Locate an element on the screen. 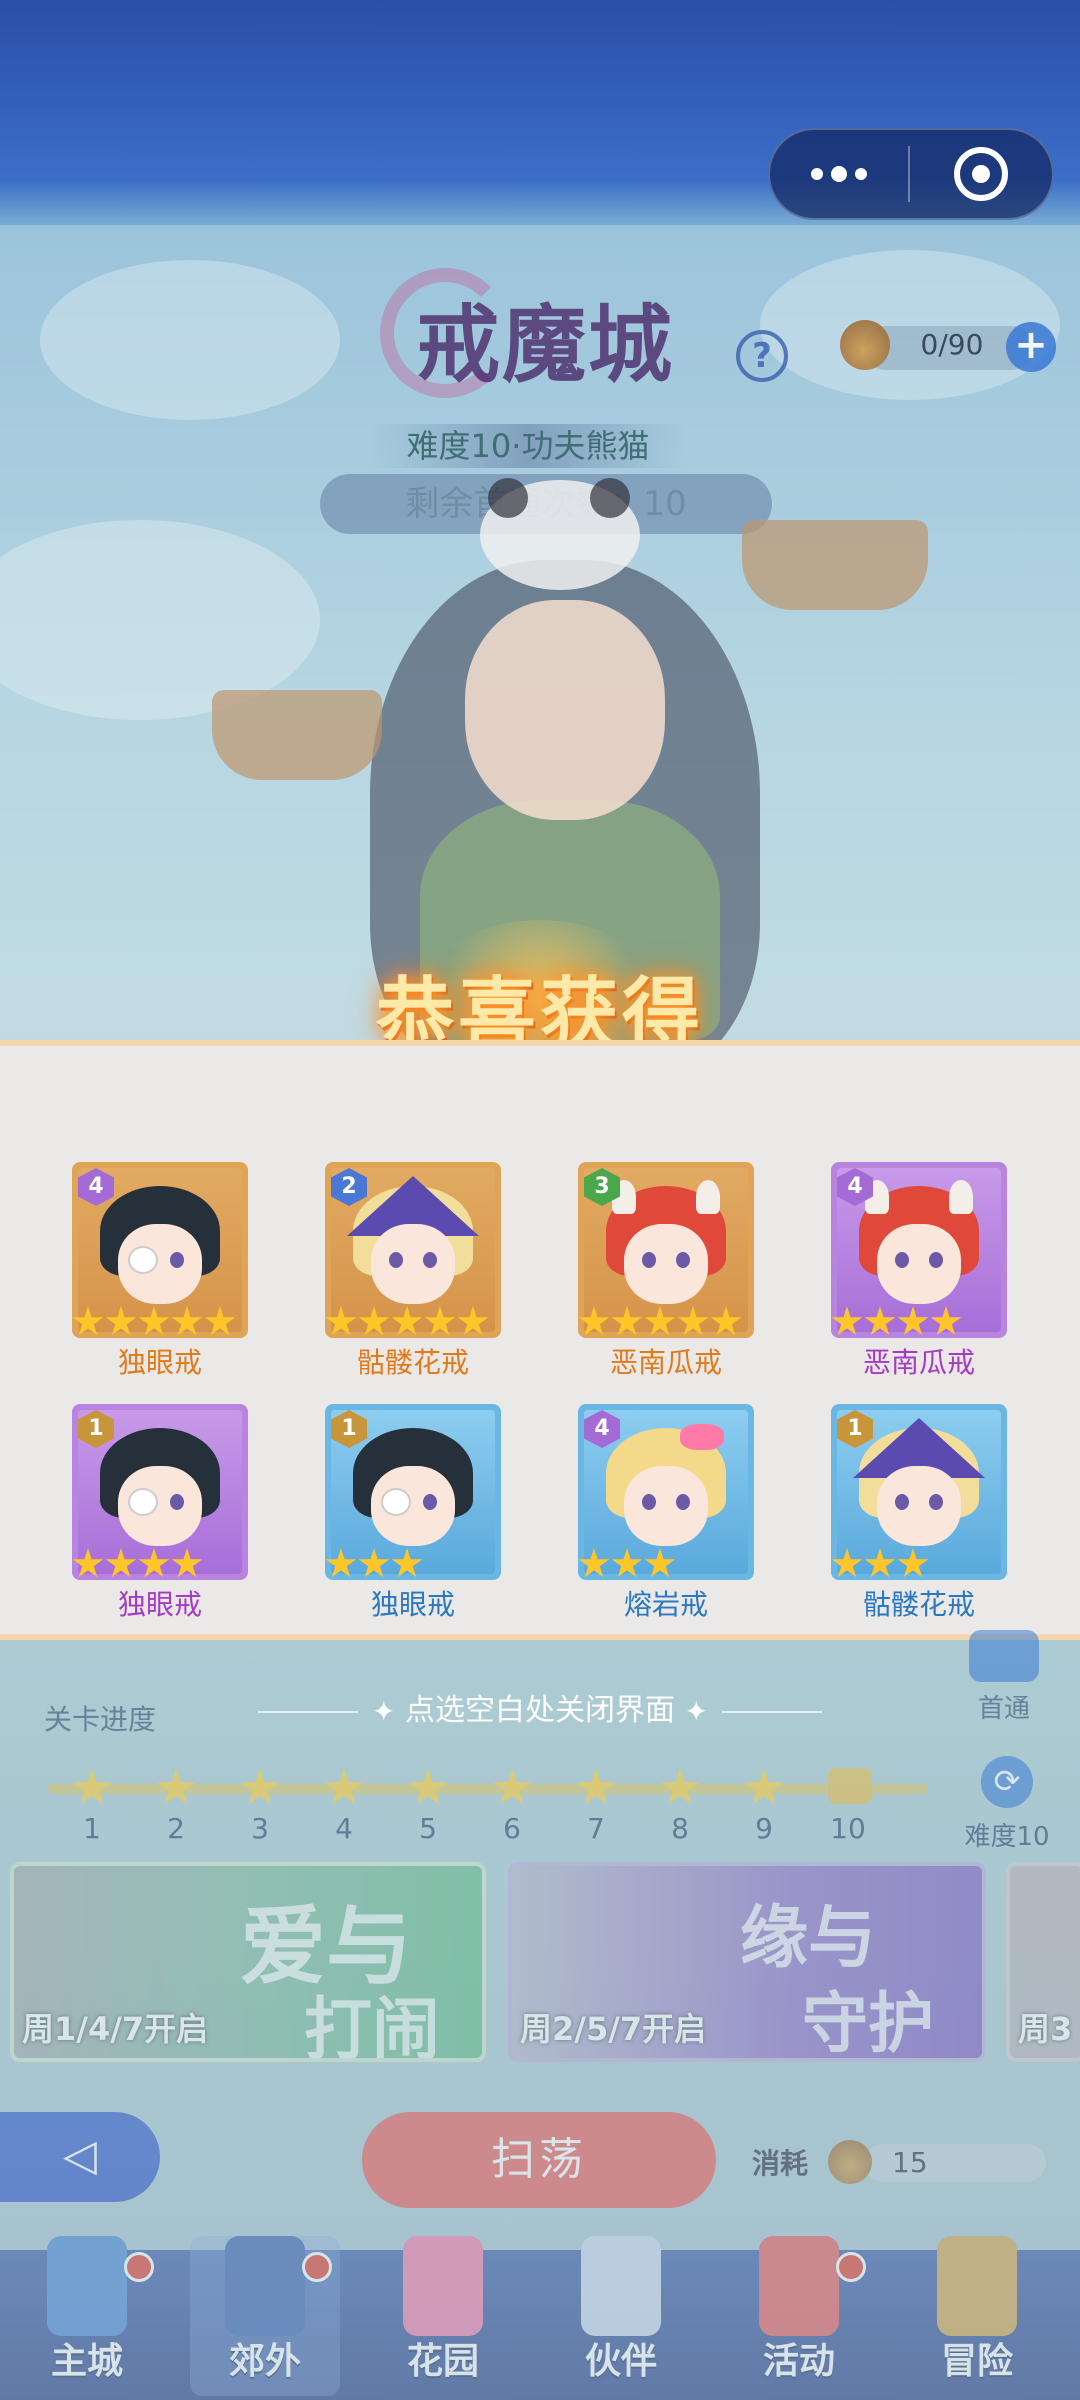  character-face is located at coordinates (565, 710).